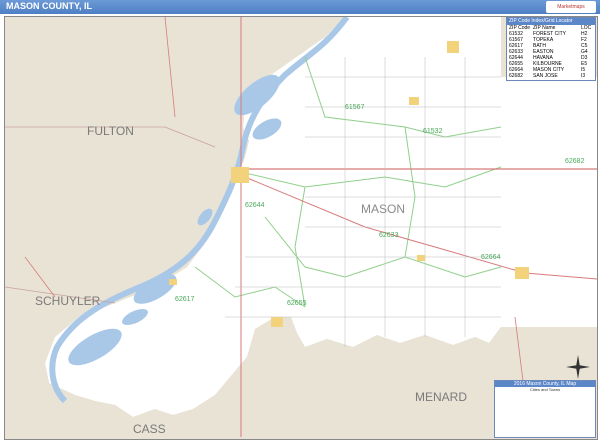 The height and width of the screenshot is (442, 600). I want to click on zip-label: 61532, so click(433, 131).